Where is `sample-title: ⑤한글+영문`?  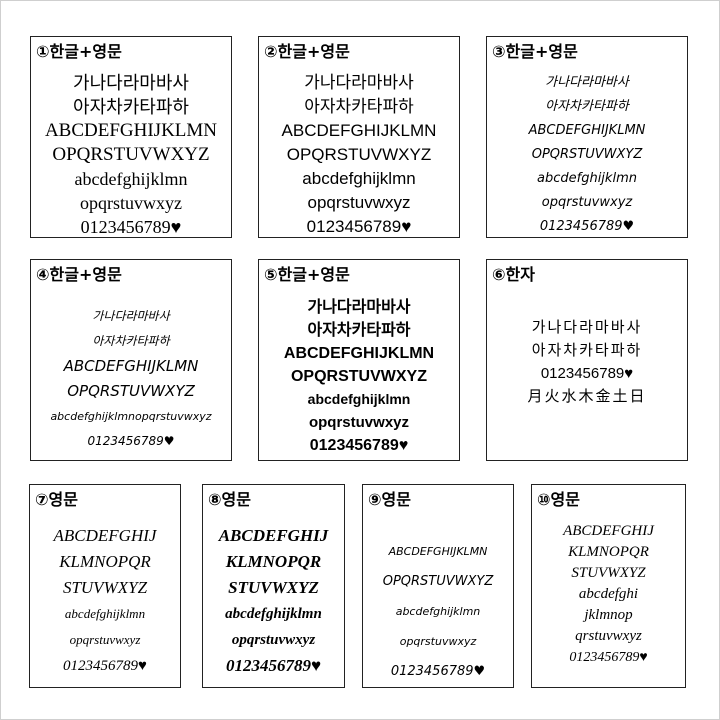
sample-title: ⑤한글+영문 is located at coordinates (307, 274).